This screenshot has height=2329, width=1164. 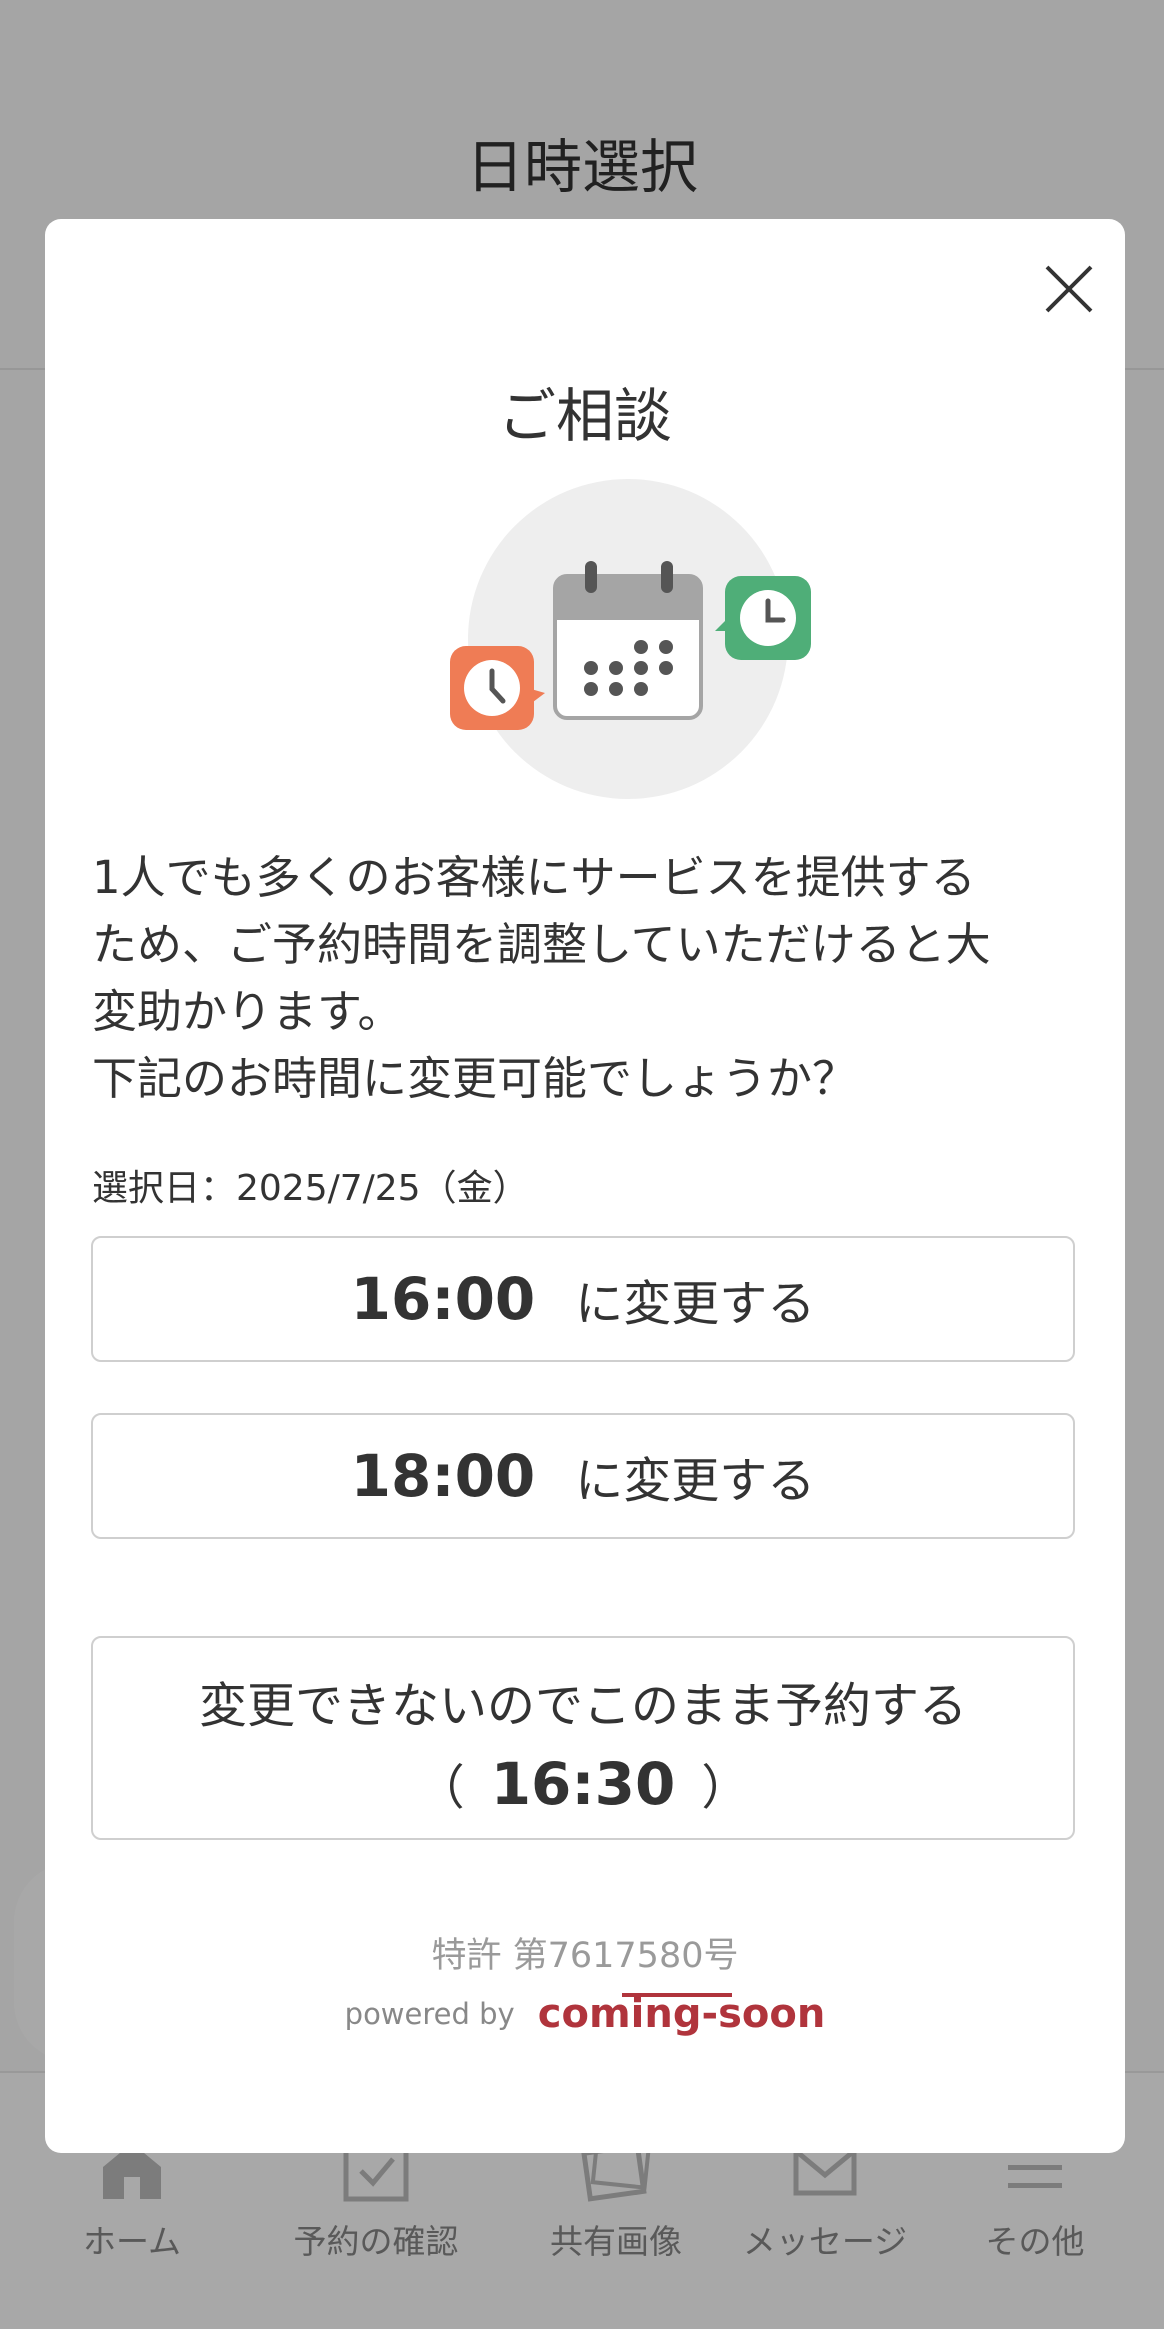 I want to click on powered-by-text: powered by, so click(x=429, y=2014).